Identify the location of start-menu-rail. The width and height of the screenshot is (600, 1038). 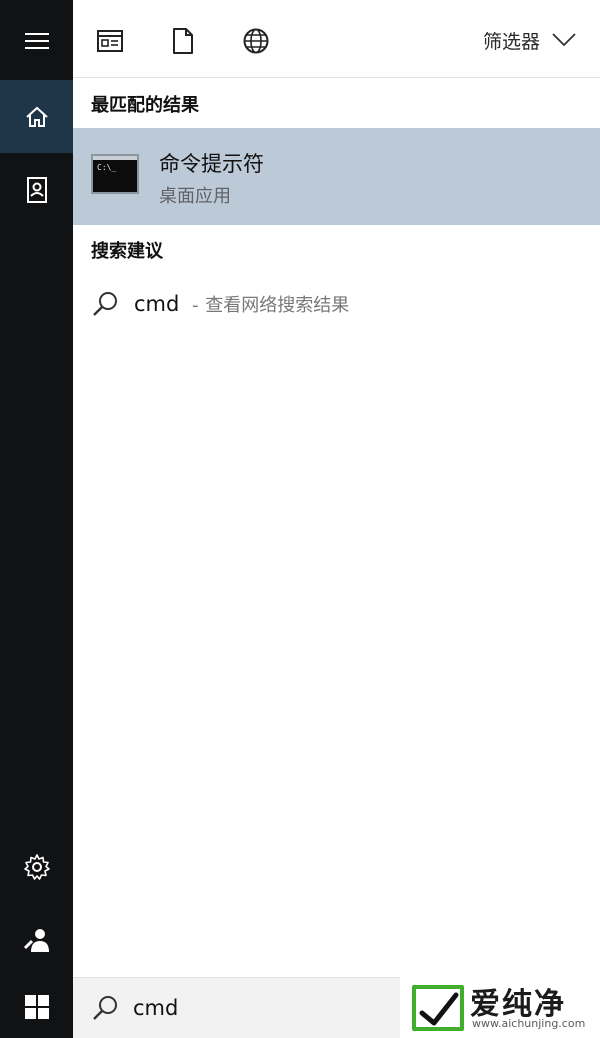
(36, 519).